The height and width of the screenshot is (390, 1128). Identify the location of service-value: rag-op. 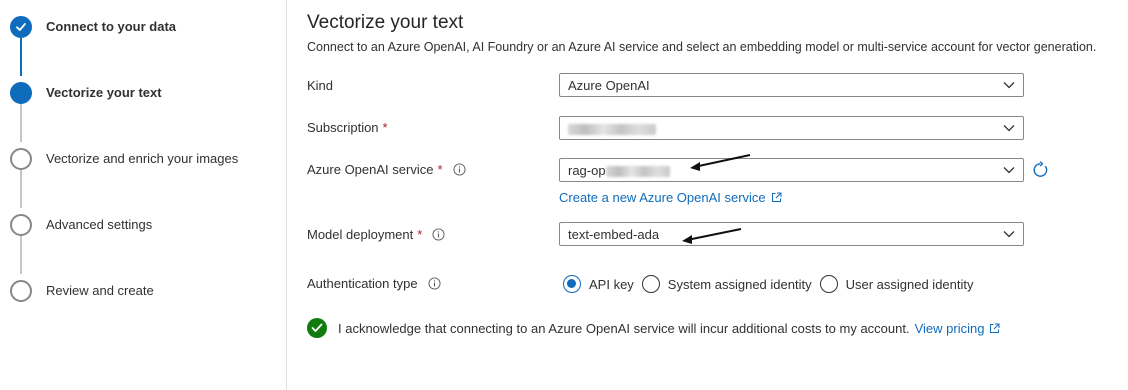
(619, 170).